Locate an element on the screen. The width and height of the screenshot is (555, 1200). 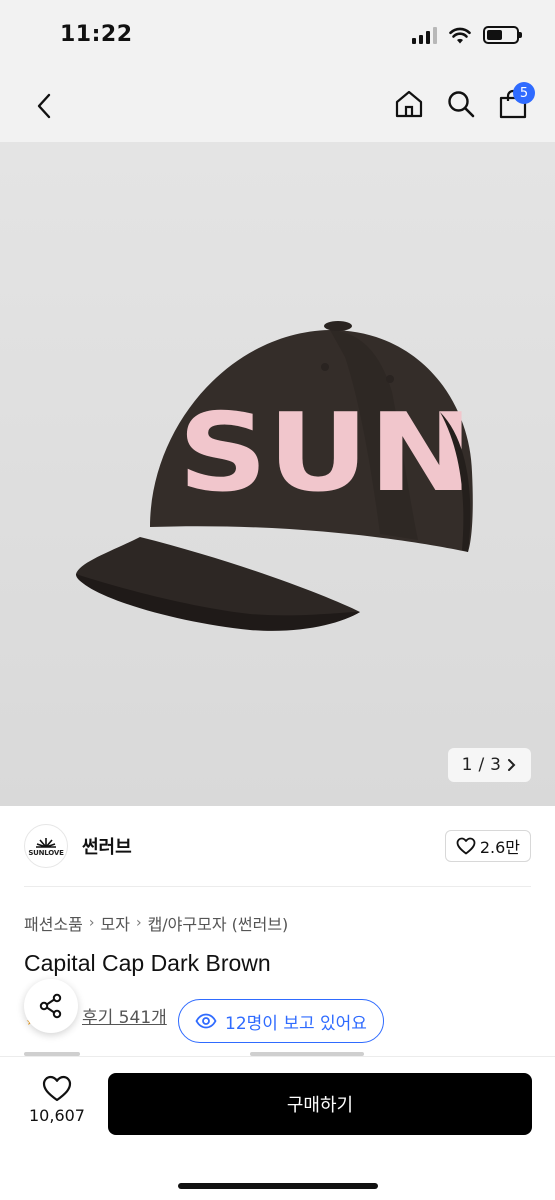
cap-lettering: SUN is located at coordinates (325, 453).